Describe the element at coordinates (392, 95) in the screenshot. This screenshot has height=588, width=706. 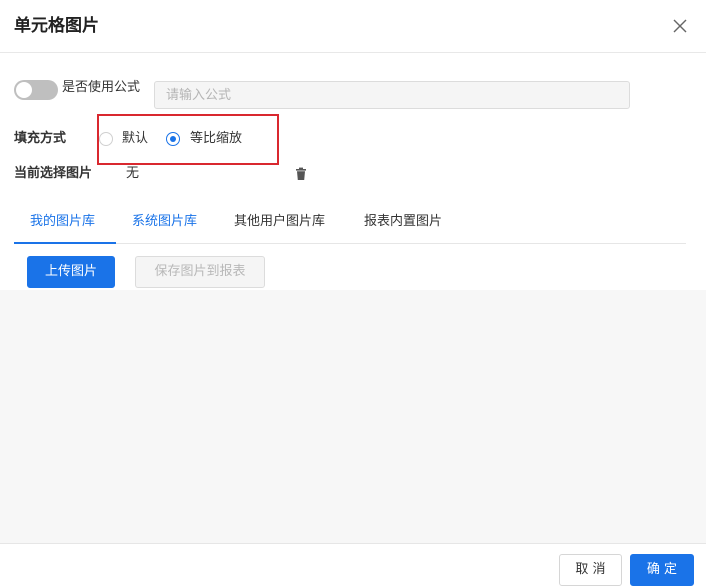
I see `formula-input` at that location.